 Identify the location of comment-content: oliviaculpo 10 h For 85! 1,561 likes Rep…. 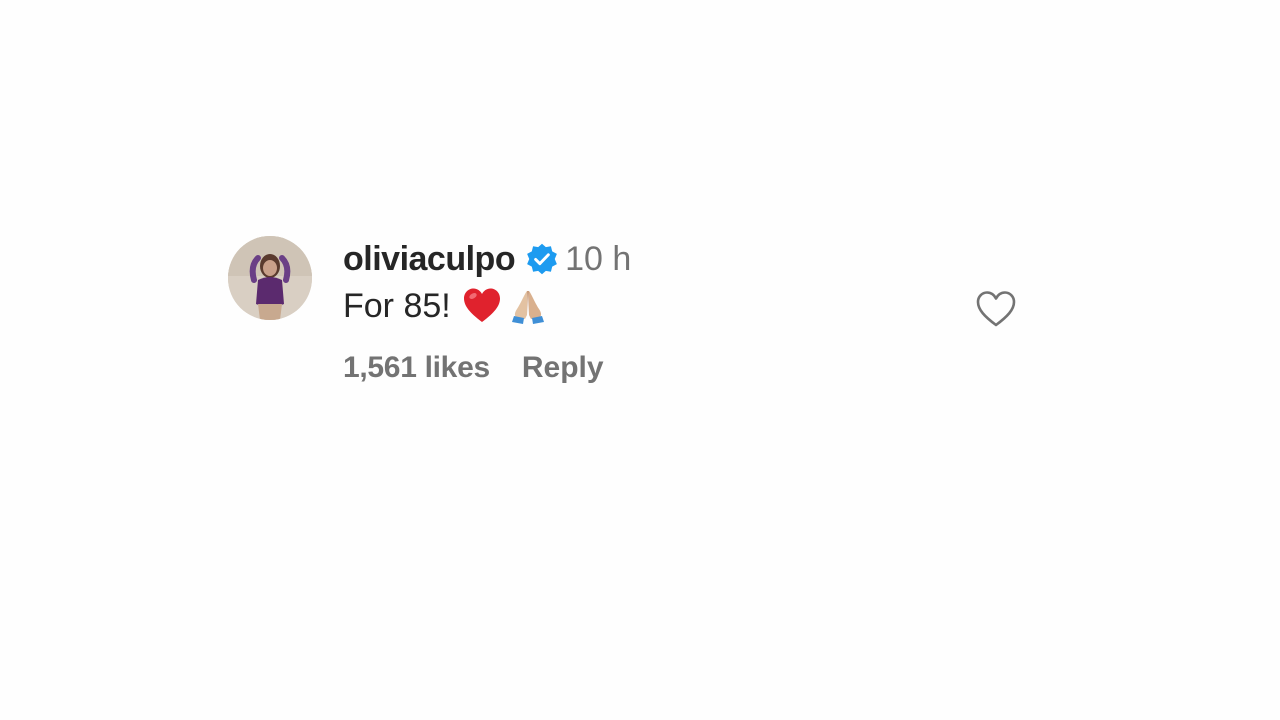
(487, 313).